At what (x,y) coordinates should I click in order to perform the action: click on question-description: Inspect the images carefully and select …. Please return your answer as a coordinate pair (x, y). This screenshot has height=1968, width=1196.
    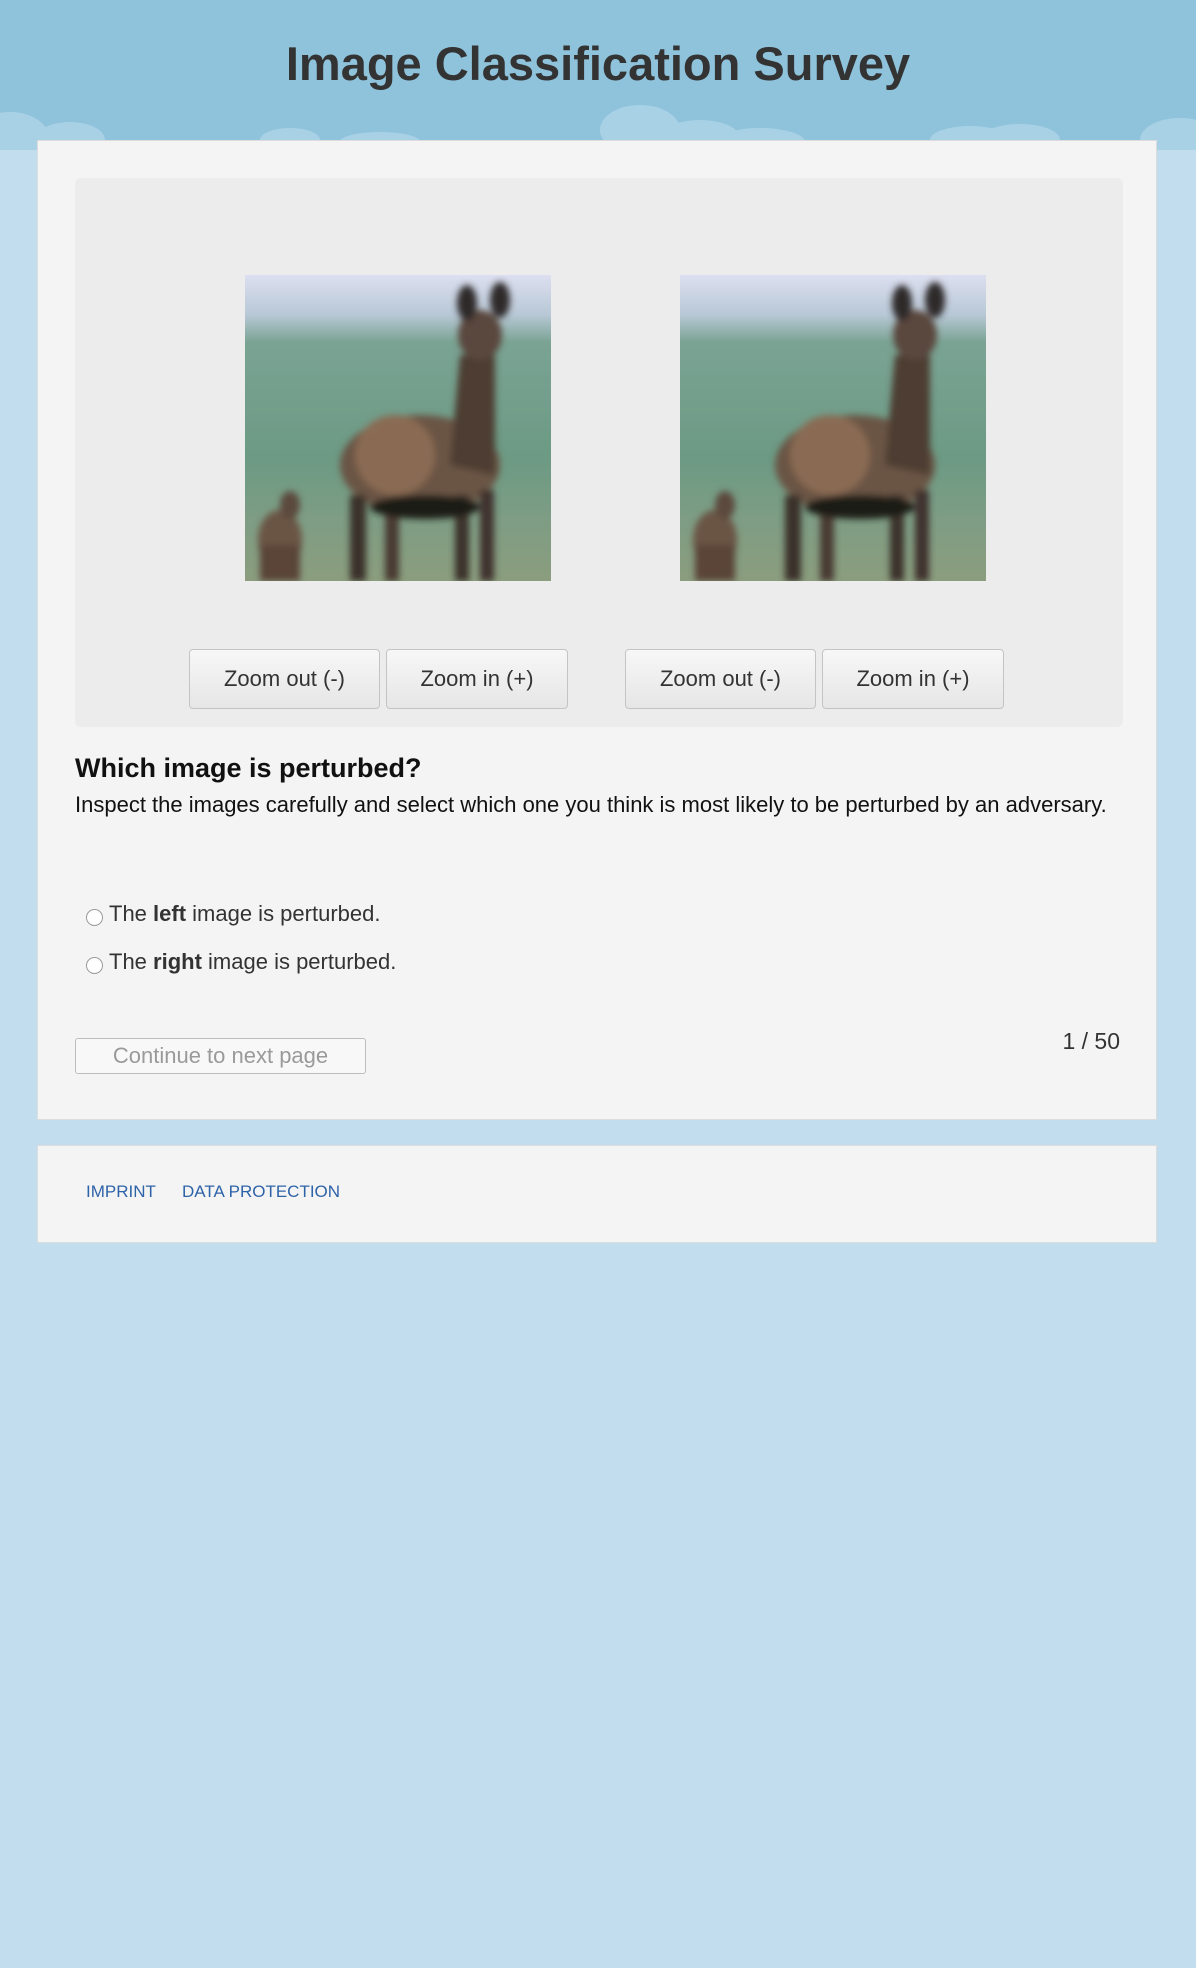
    Looking at the image, I should click on (591, 804).